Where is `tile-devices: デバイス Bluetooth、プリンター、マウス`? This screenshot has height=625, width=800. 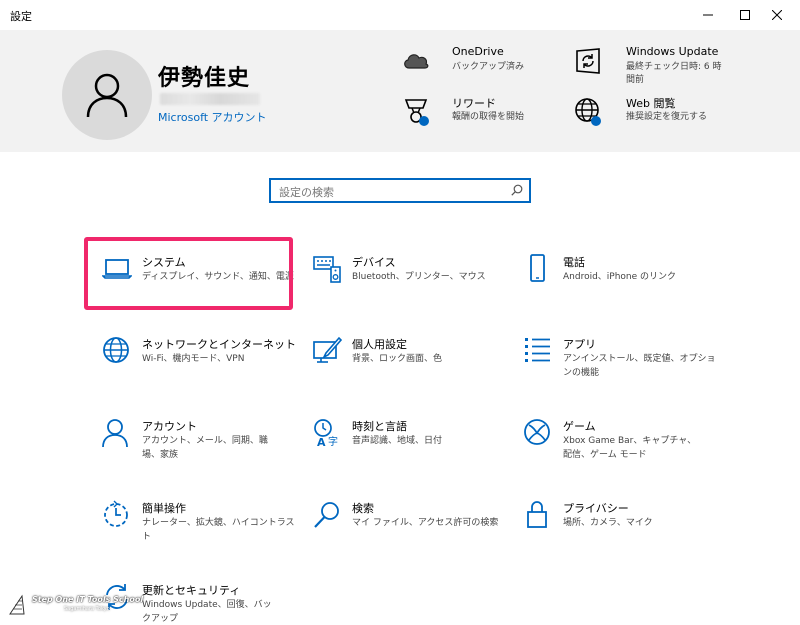 tile-devices: デバイス Bluetooth、プリンター、マウス is located at coordinates (407, 274).